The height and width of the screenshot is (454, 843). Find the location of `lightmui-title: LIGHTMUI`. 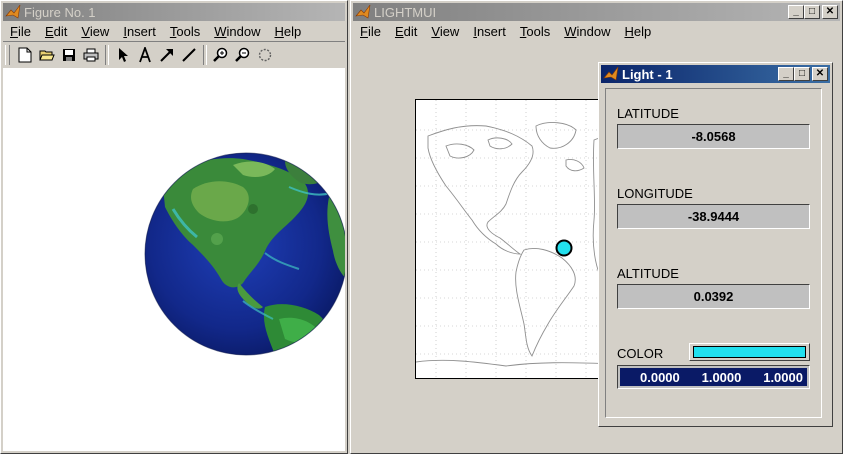

lightmui-title: LIGHTMUI is located at coordinates (405, 12).